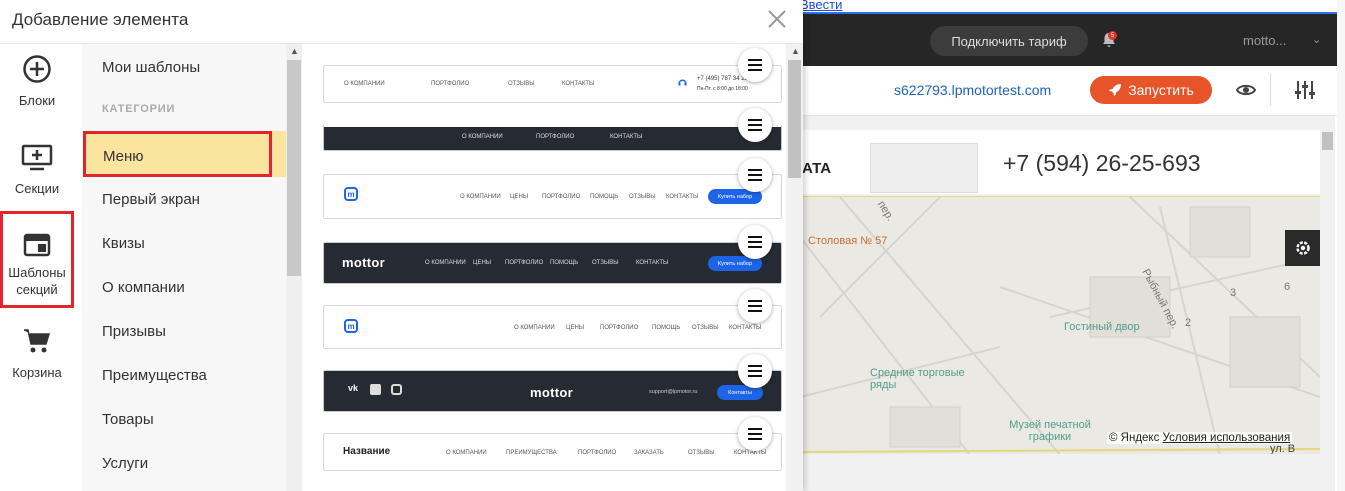 The image size is (1345, 491). What do you see at coordinates (1072, 91) in the screenshot?
I see `editor-toolbar` at bounding box center [1072, 91].